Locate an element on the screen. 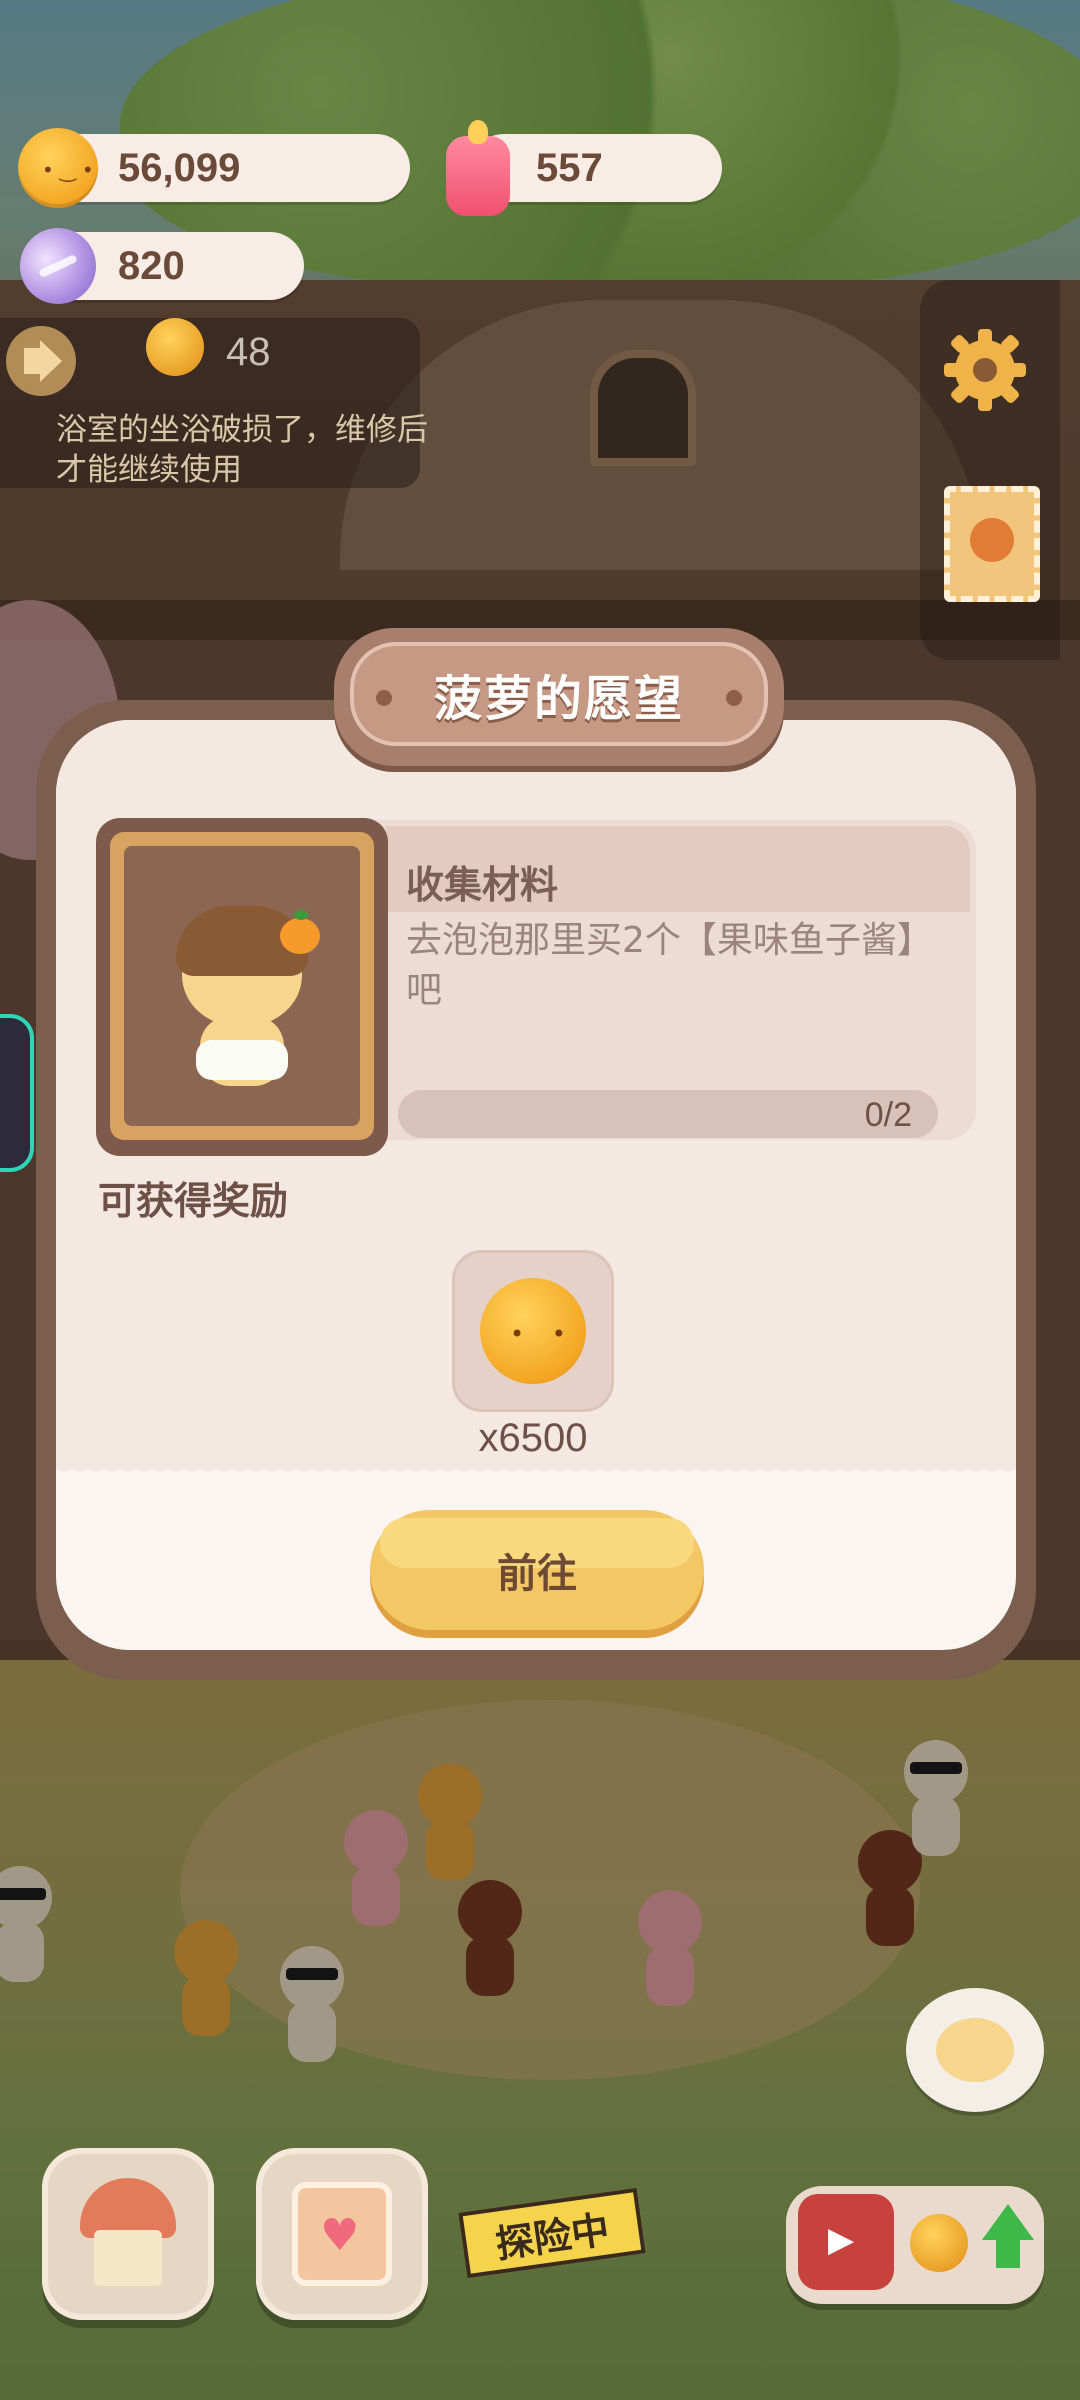  cookie-coin-icon: • • is located at coordinates (533, 1331).